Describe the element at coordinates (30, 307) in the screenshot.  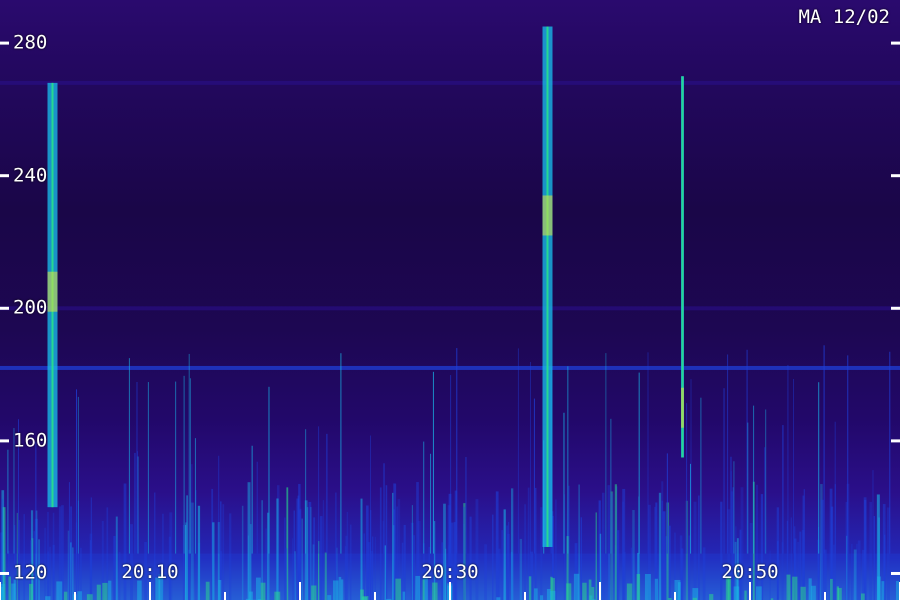
I see `y-tick-label-200: 200` at that location.